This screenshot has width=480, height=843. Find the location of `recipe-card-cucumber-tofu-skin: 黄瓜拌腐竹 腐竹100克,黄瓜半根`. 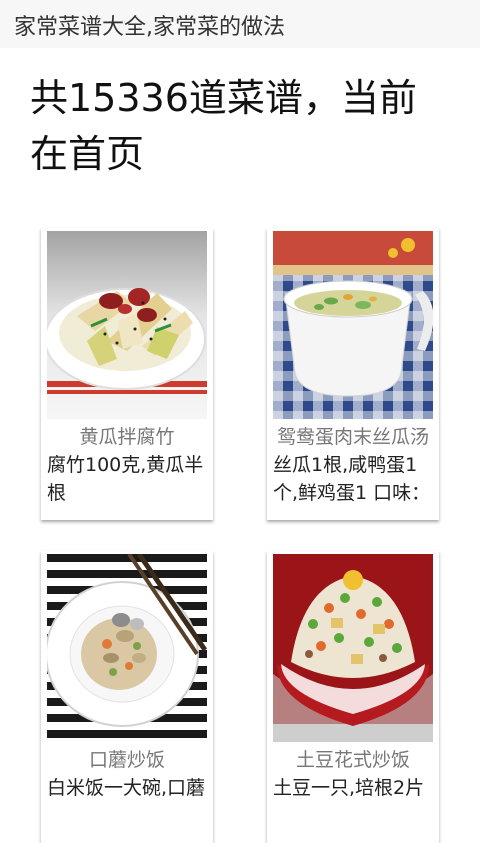

recipe-card-cucumber-tofu-skin: 黄瓜拌腐竹 腐竹100克,黄瓜半根 is located at coordinates (127, 374).